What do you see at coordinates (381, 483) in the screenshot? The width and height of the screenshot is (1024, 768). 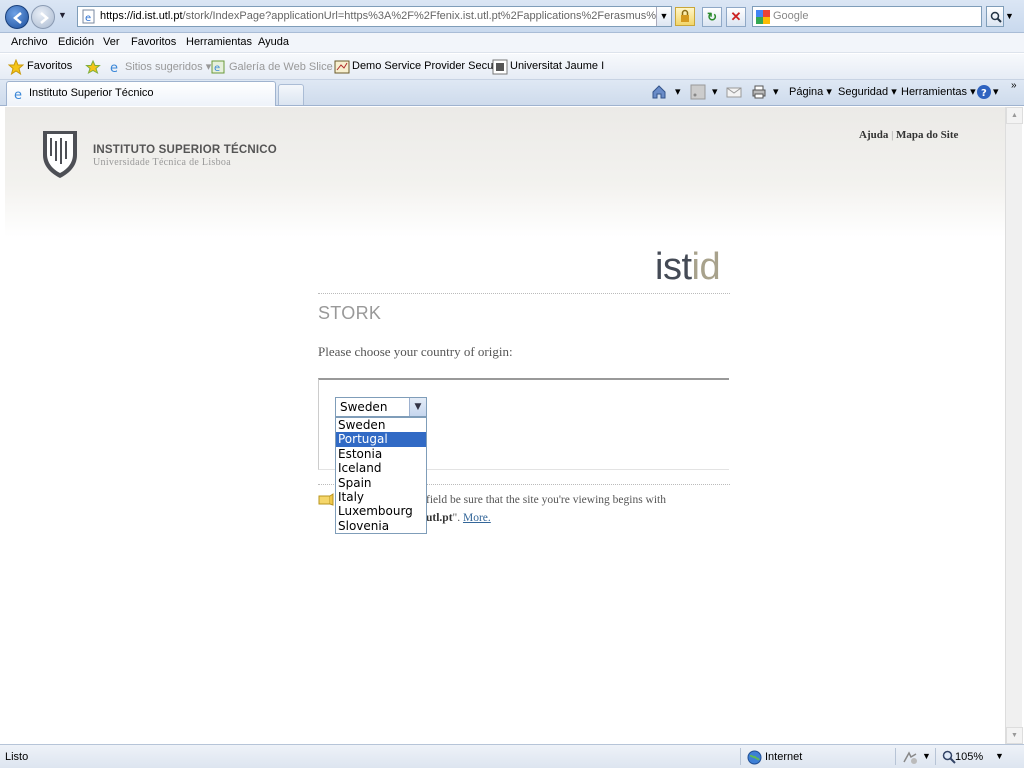 I see `country-option-spain: Spain` at bounding box center [381, 483].